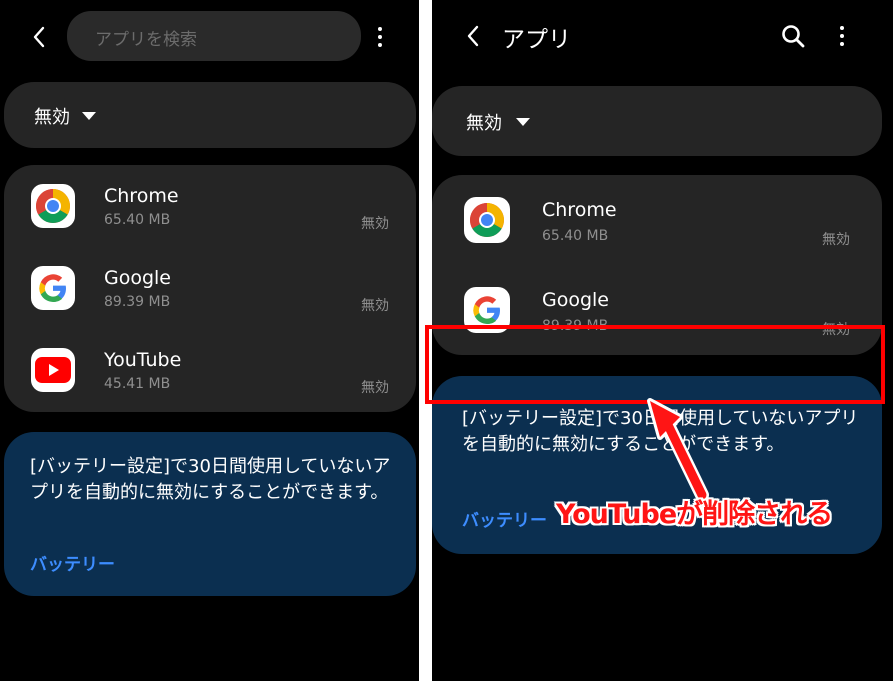  What do you see at coordinates (655, 364) in the screenshot?
I see `highlight-box` at bounding box center [655, 364].